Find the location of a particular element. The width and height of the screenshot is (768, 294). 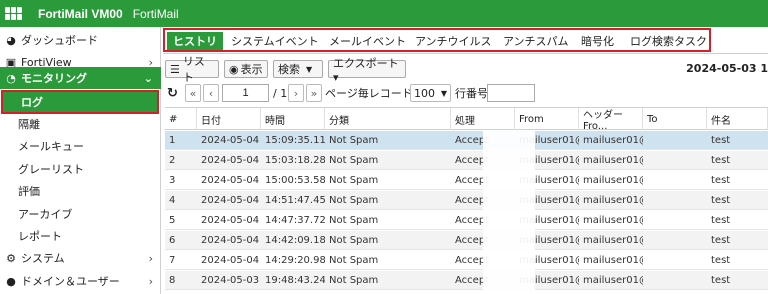

cell-time: 14:47:37.727 is located at coordinates (295, 220).